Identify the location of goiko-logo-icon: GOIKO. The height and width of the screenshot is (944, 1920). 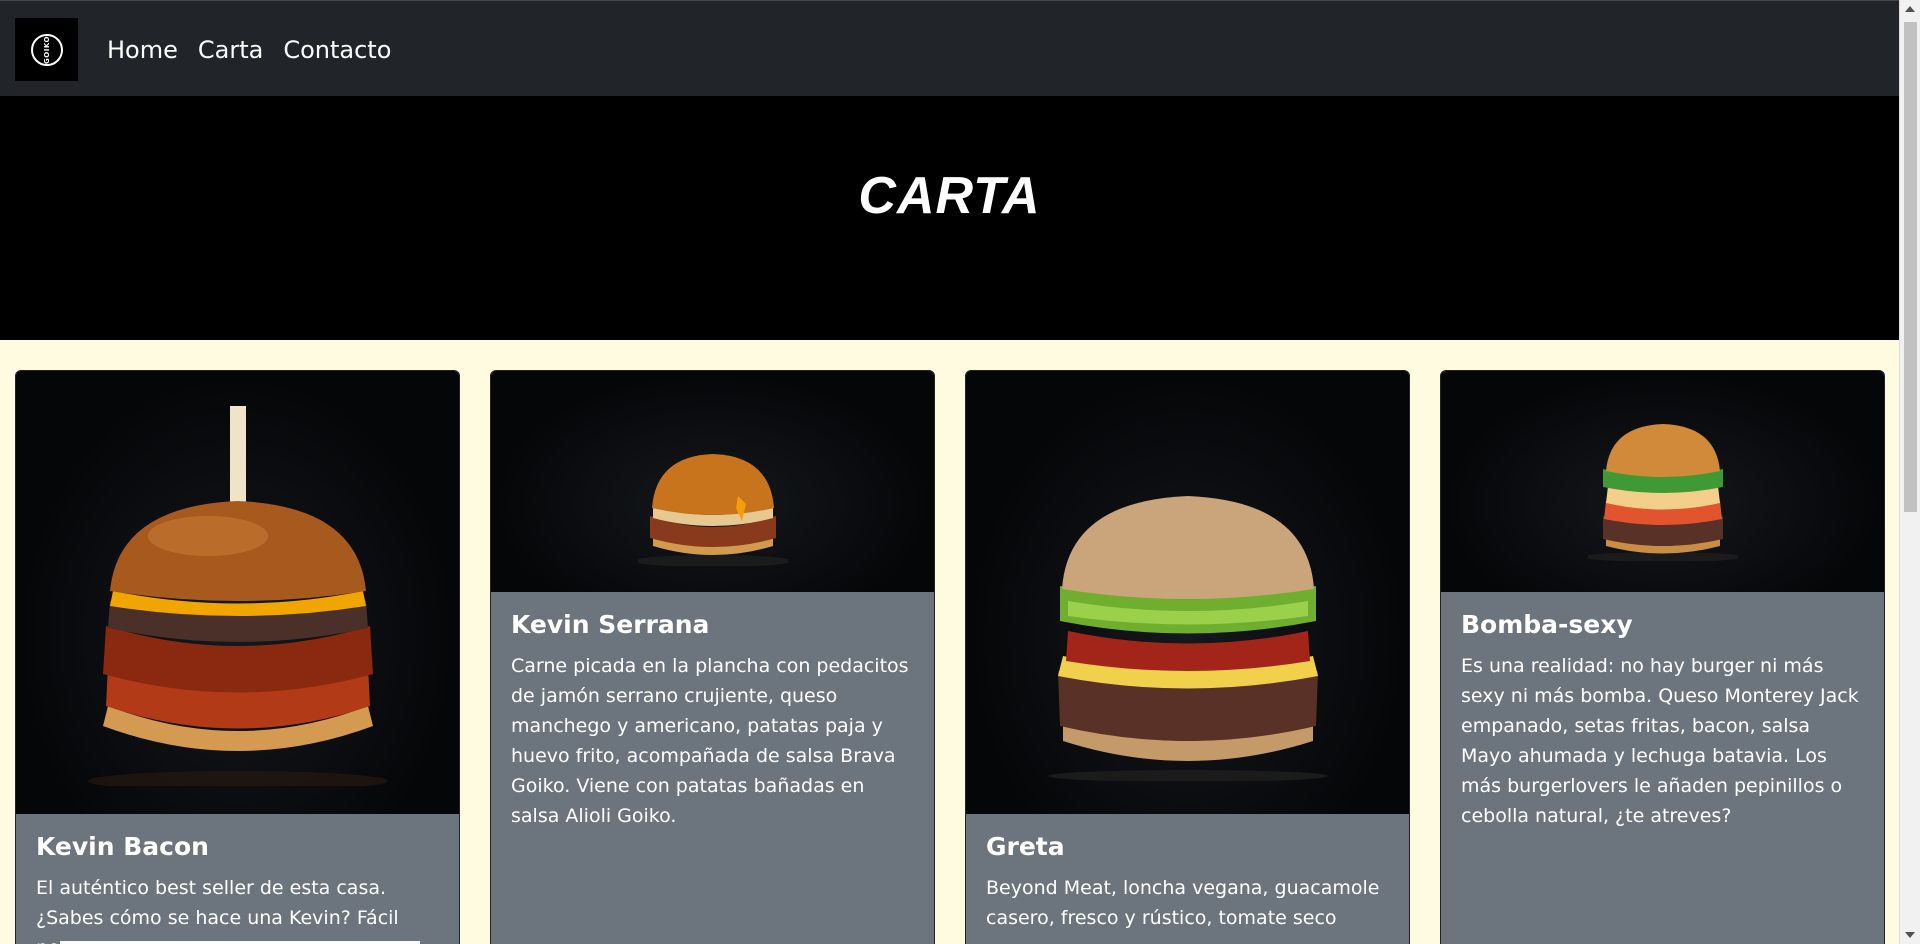
(46, 49).